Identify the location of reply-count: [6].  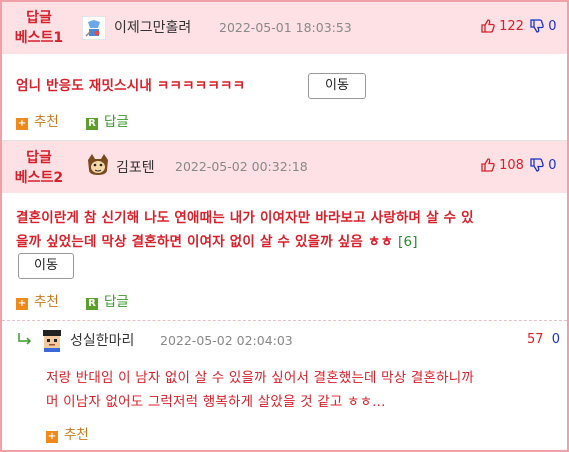
(408, 242).